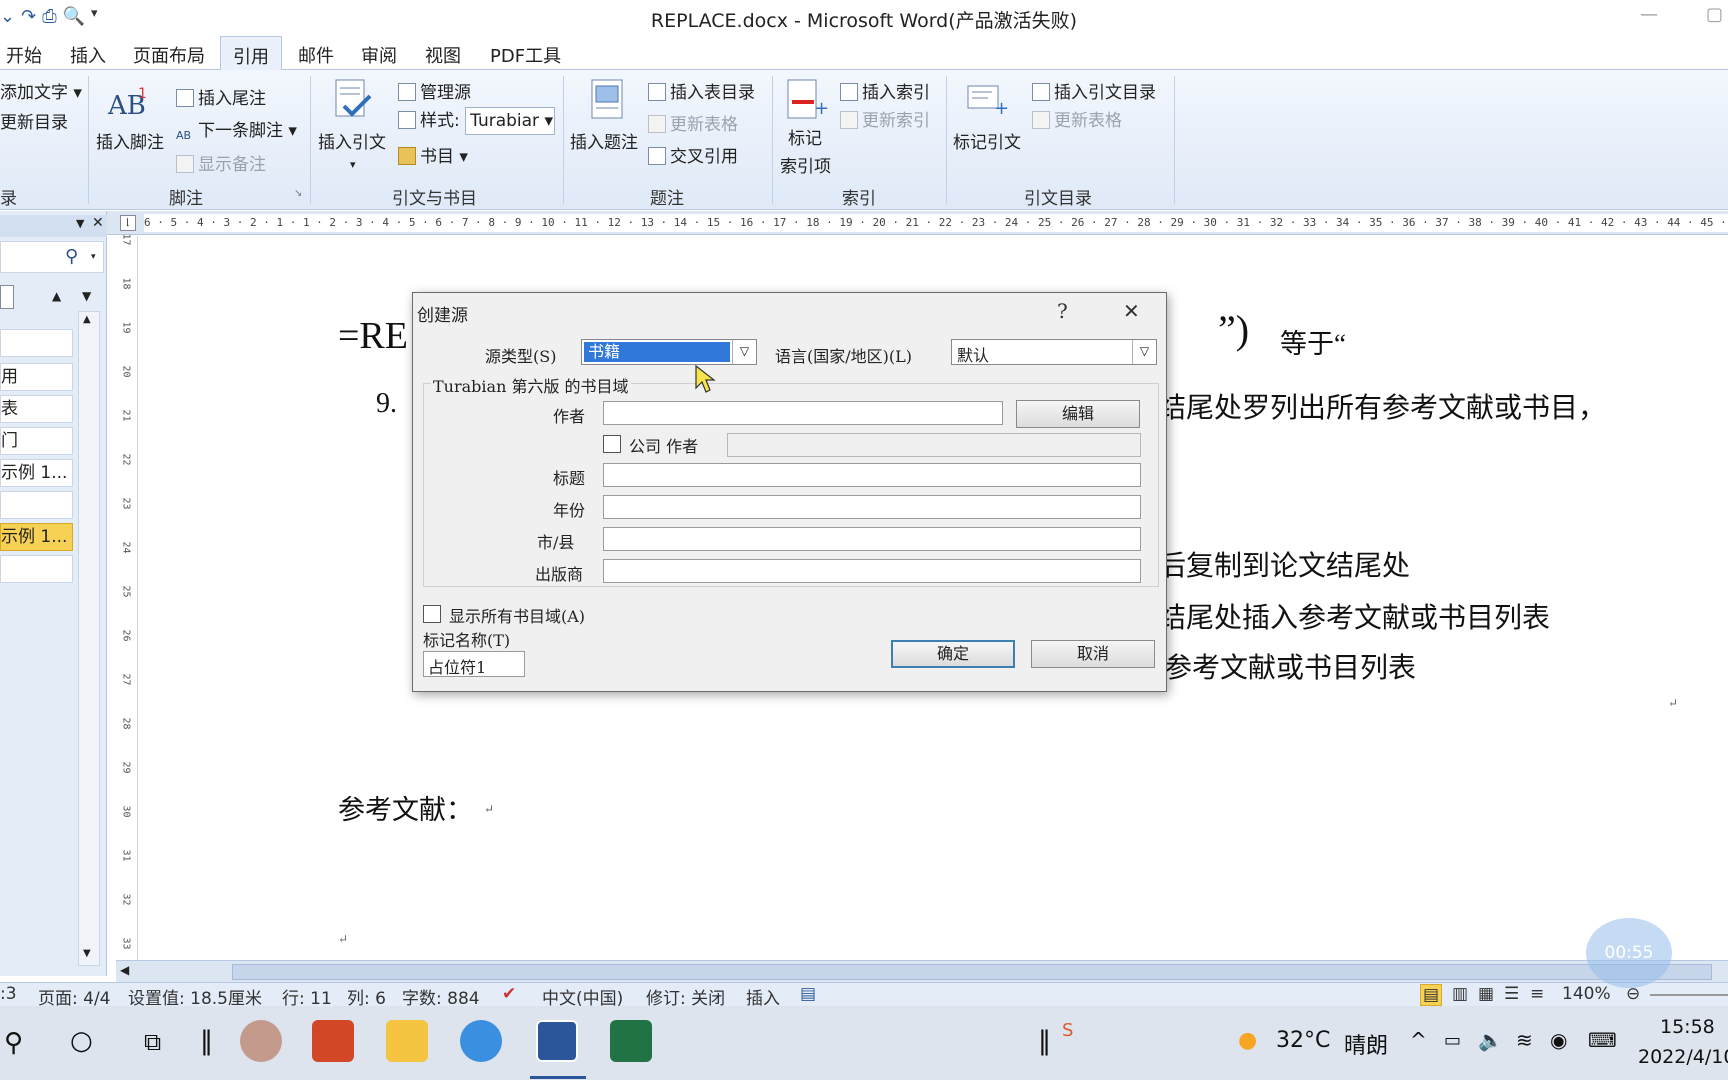 The height and width of the screenshot is (1080, 1728). I want to click on insert-footnote-button: 插入脚注, so click(130, 140).